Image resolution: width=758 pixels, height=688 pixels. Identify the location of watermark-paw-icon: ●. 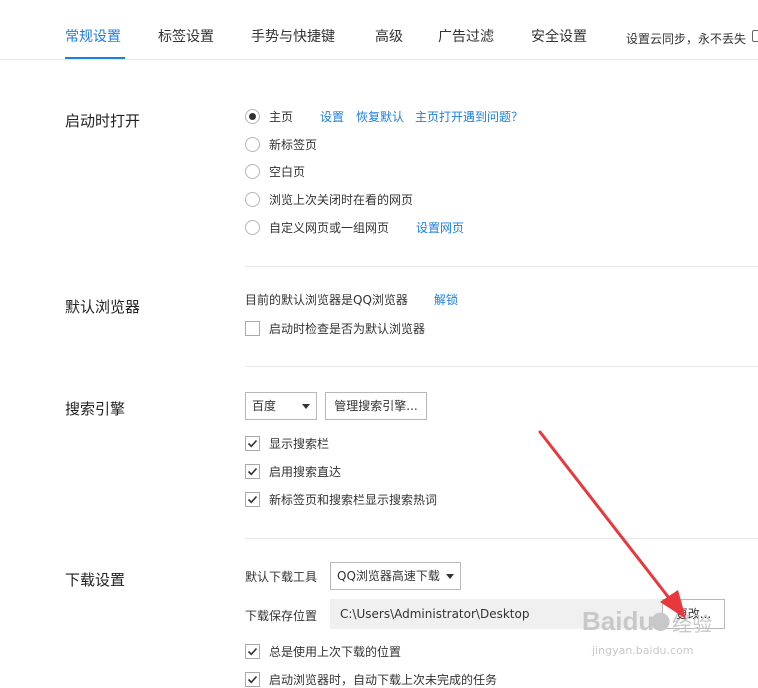
(660, 620).